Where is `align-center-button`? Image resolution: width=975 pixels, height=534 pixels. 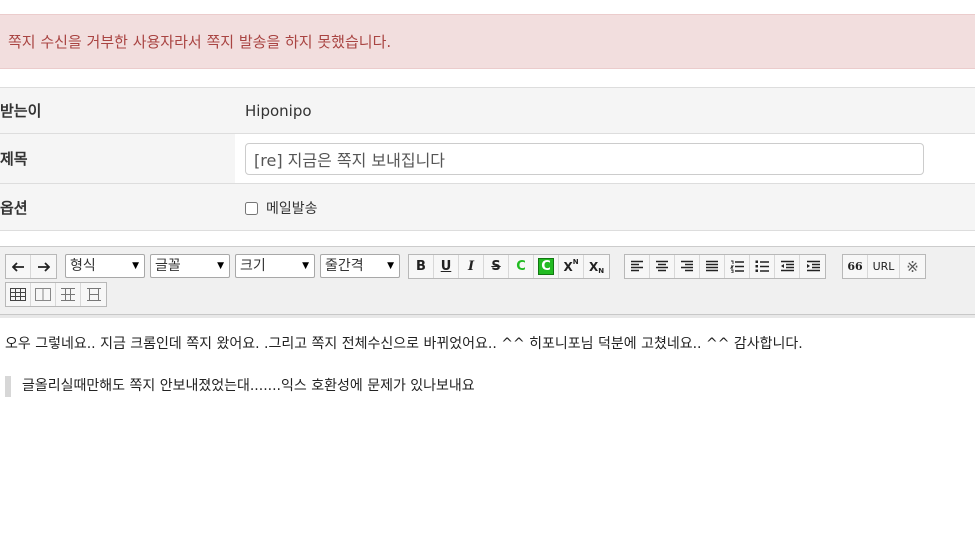
align-center-button is located at coordinates (662, 266).